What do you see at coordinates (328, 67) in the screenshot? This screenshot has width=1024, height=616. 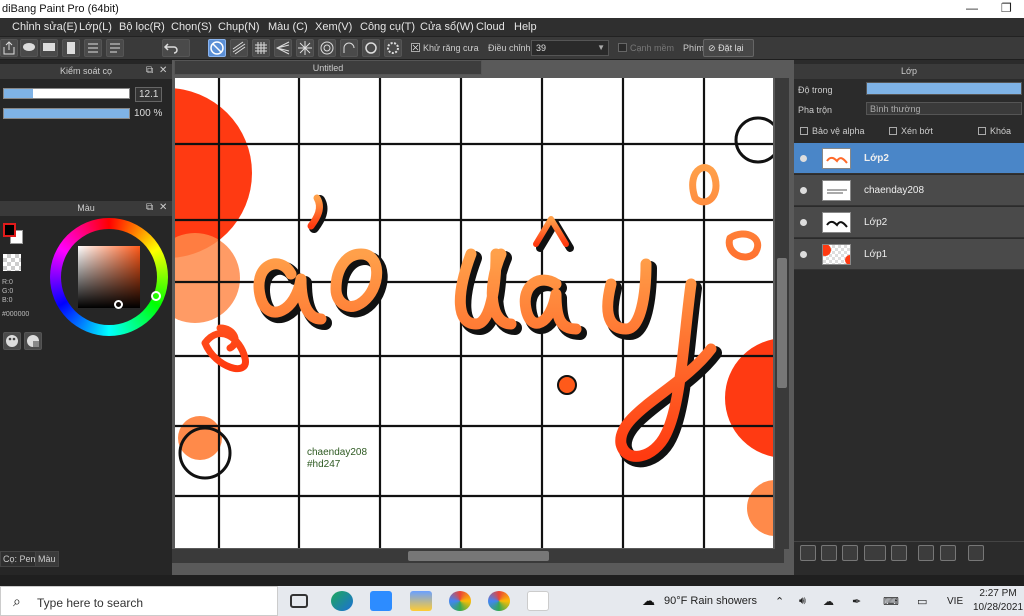 I see `document-tab: Untitled` at bounding box center [328, 67].